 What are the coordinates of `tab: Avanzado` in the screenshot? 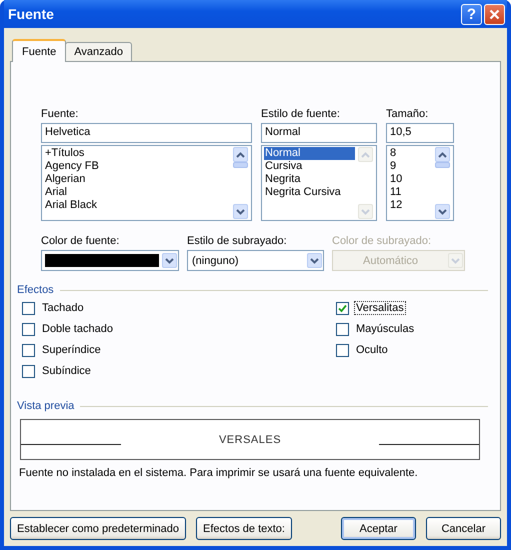 It's located at (98, 51).